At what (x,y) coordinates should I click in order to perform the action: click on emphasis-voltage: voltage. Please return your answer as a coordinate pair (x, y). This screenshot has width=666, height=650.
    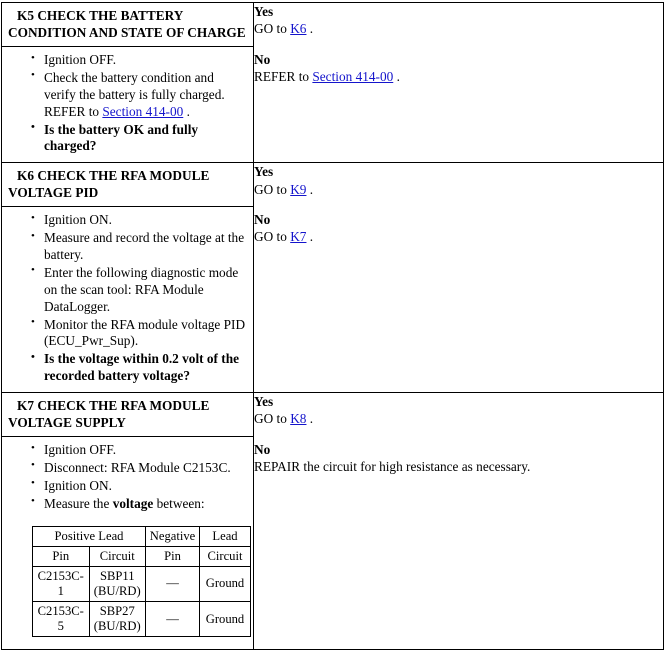
    Looking at the image, I should click on (133, 503).